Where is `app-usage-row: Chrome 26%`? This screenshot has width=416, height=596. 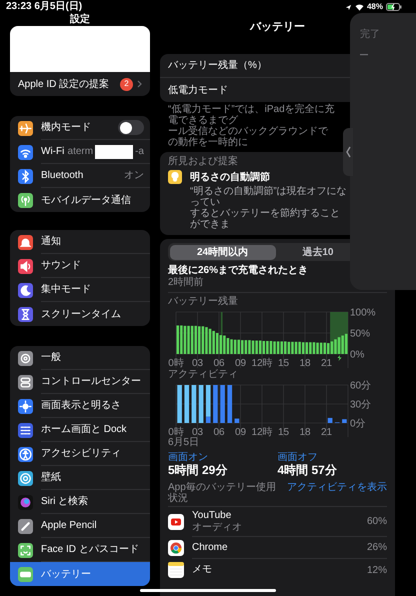 app-usage-row: Chrome 26% is located at coordinates (277, 548).